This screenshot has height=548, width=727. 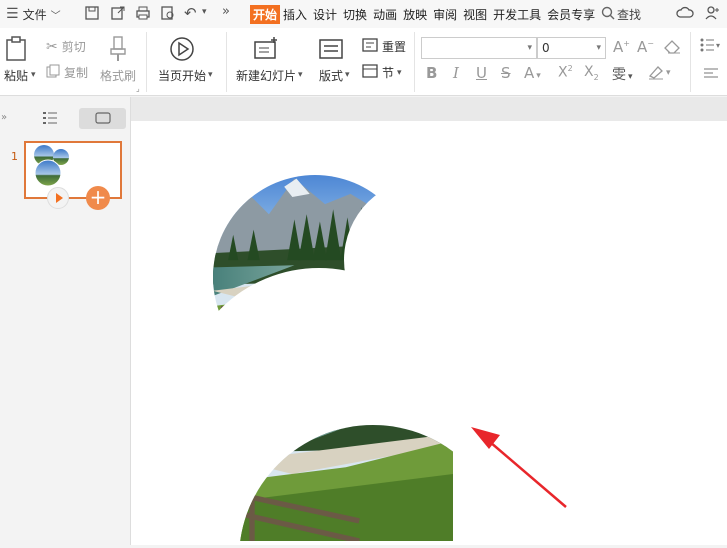 What do you see at coordinates (571, 48) in the screenshot?
I see `font-size-select: 0 ▾` at bounding box center [571, 48].